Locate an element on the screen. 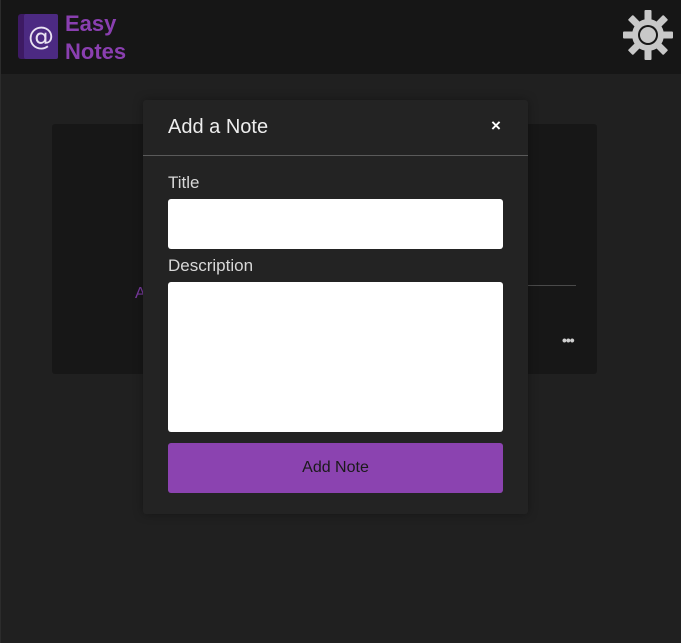 The image size is (681, 643). theme-toggle-button is located at coordinates (648, 35).